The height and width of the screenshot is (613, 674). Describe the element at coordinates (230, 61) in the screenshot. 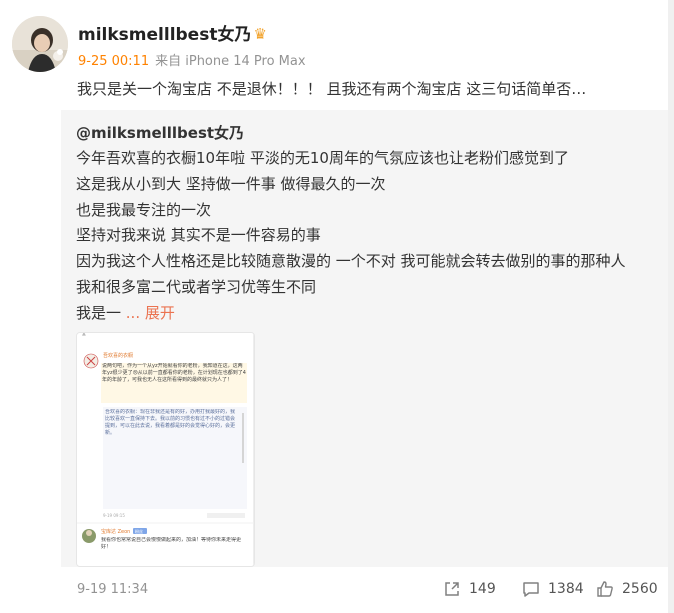

I see `post-source: 来自 iPhone 14 Pro Max` at that location.